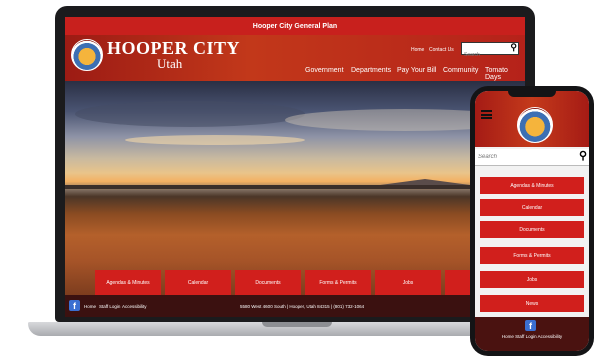 This screenshot has height=358, width=595. What do you see at coordinates (550, 336) in the screenshot?
I see `phone-footer-link-accessibility: Accessibility` at bounding box center [550, 336].